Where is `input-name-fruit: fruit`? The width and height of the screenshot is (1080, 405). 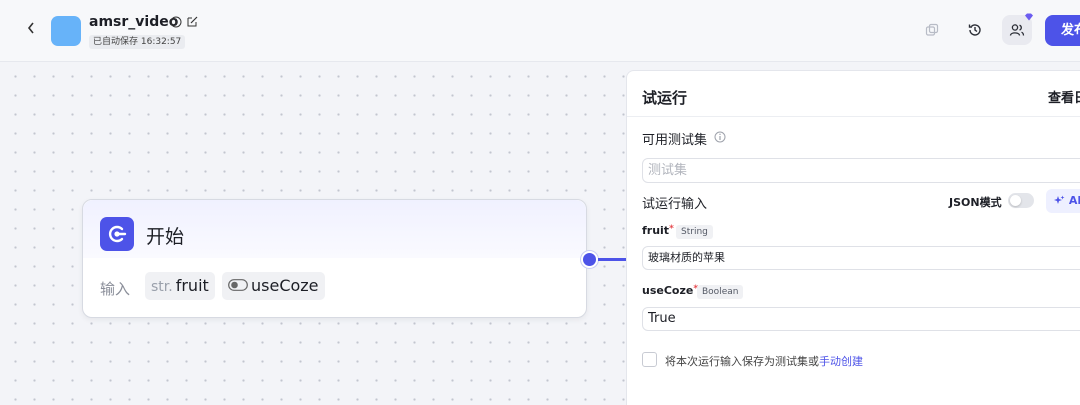 input-name-fruit: fruit is located at coordinates (192, 285).